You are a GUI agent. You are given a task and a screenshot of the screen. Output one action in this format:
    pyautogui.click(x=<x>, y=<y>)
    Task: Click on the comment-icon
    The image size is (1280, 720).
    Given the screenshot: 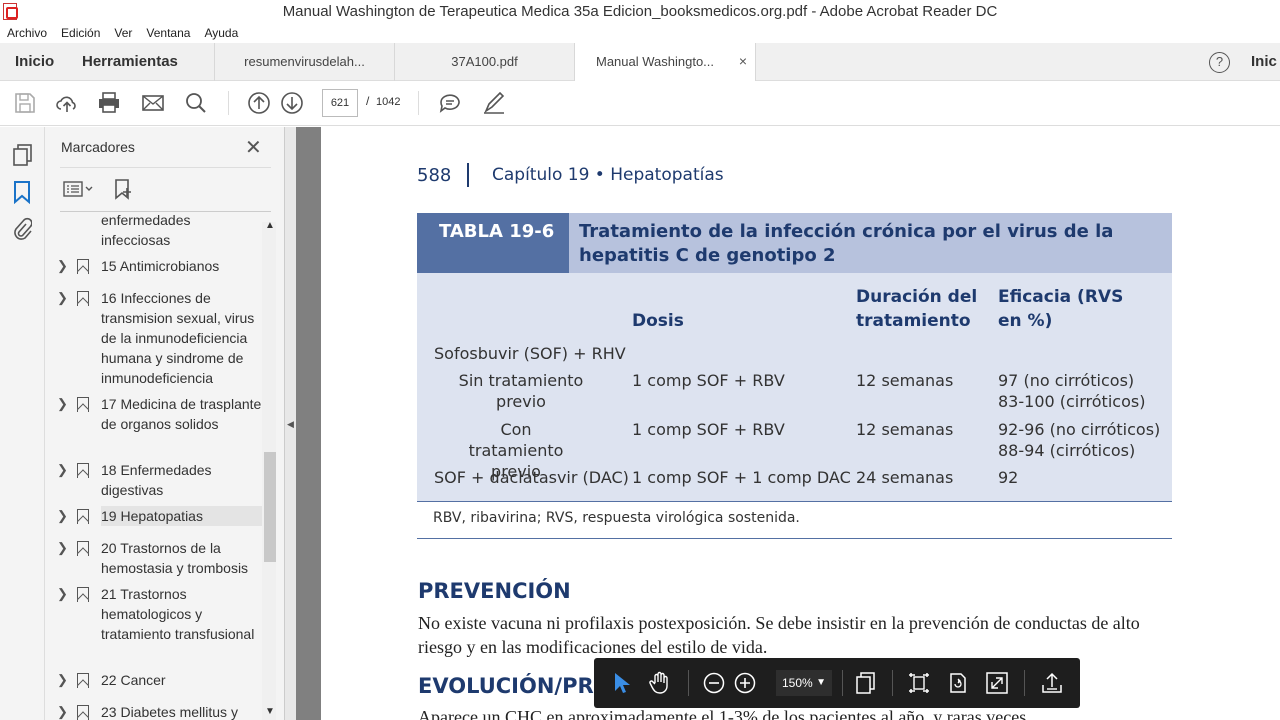 What is the action you would take?
    pyautogui.click(x=450, y=103)
    